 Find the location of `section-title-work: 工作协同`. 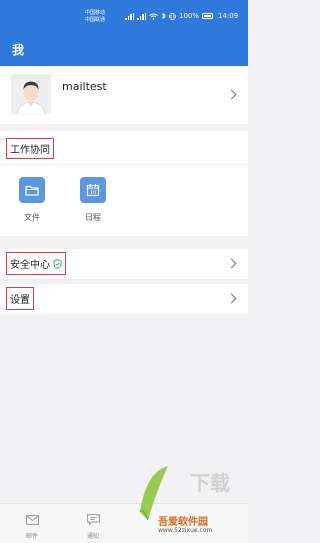

section-title-work: 工作协同 is located at coordinates (30, 148).